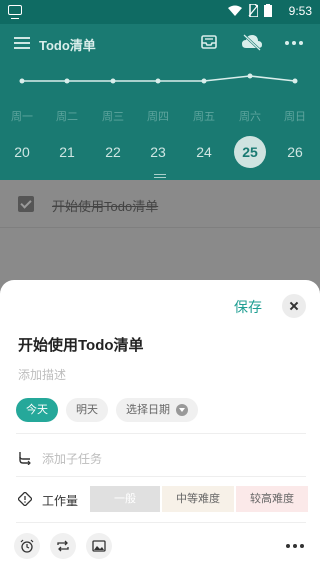 This screenshot has height=568, width=320. Describe the element at coordinates (268, 10) in the screenshot. I see `battery-icon` at that location.